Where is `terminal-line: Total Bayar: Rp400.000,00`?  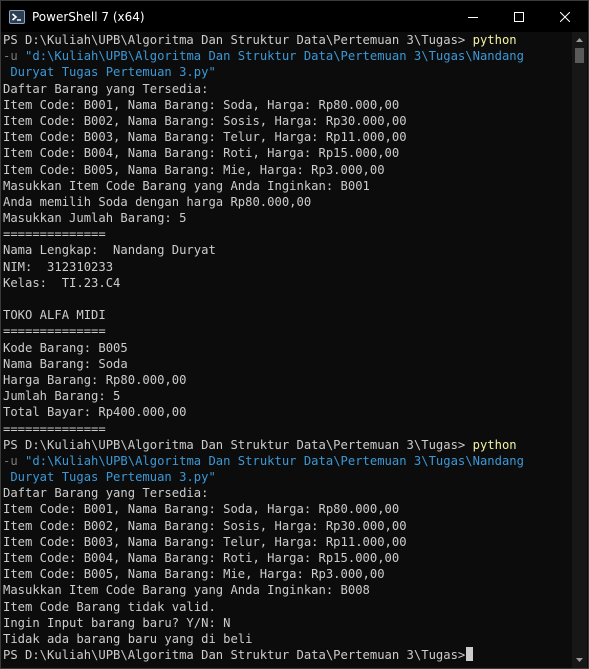 terminal-line: Total Bayar: Rp400.000,00 is located at coordinates (288, 412).